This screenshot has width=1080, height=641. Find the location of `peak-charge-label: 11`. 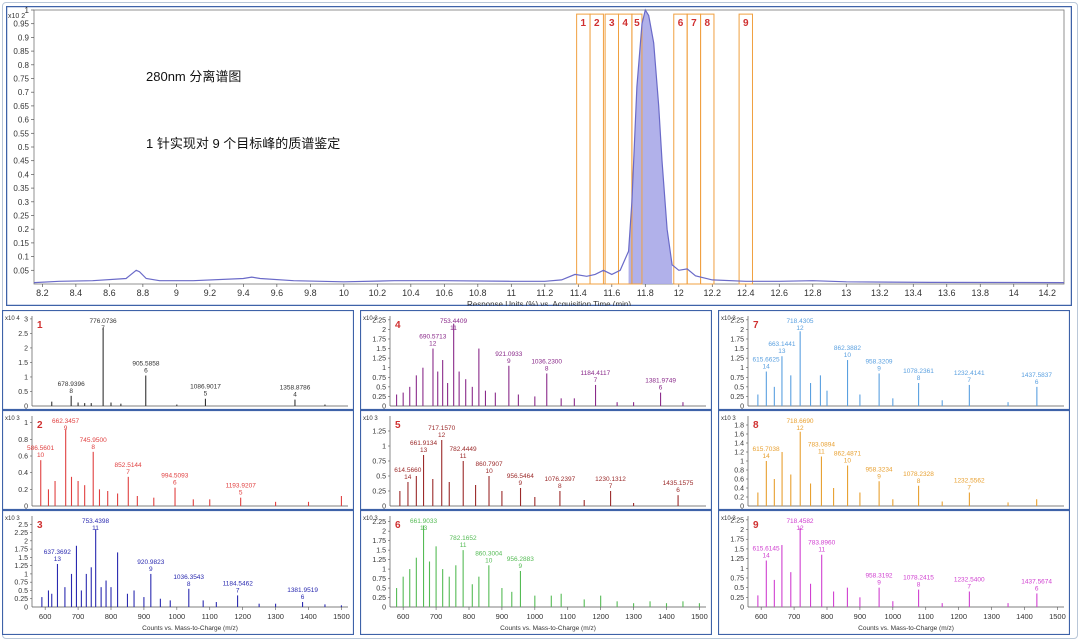

peak-charge-label: 11 is located at coordinates (453, 328).